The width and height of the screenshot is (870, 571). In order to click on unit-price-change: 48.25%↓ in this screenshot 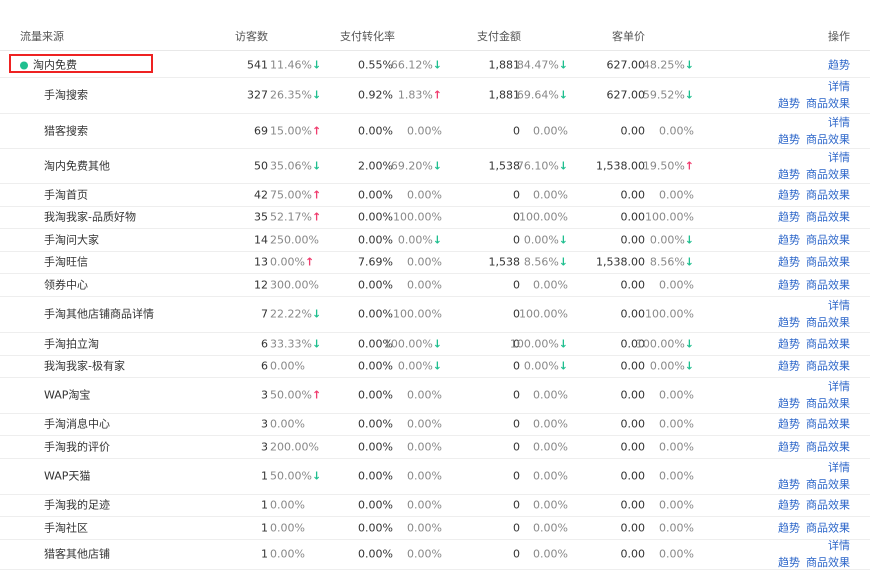, I will do `click(668, 64)`.